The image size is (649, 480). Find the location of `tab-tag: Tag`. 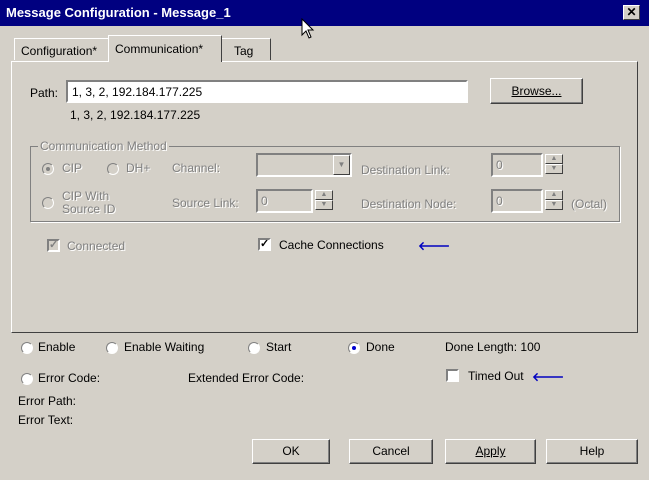

tab-tag: Tag is located at coordinates (246, 49).